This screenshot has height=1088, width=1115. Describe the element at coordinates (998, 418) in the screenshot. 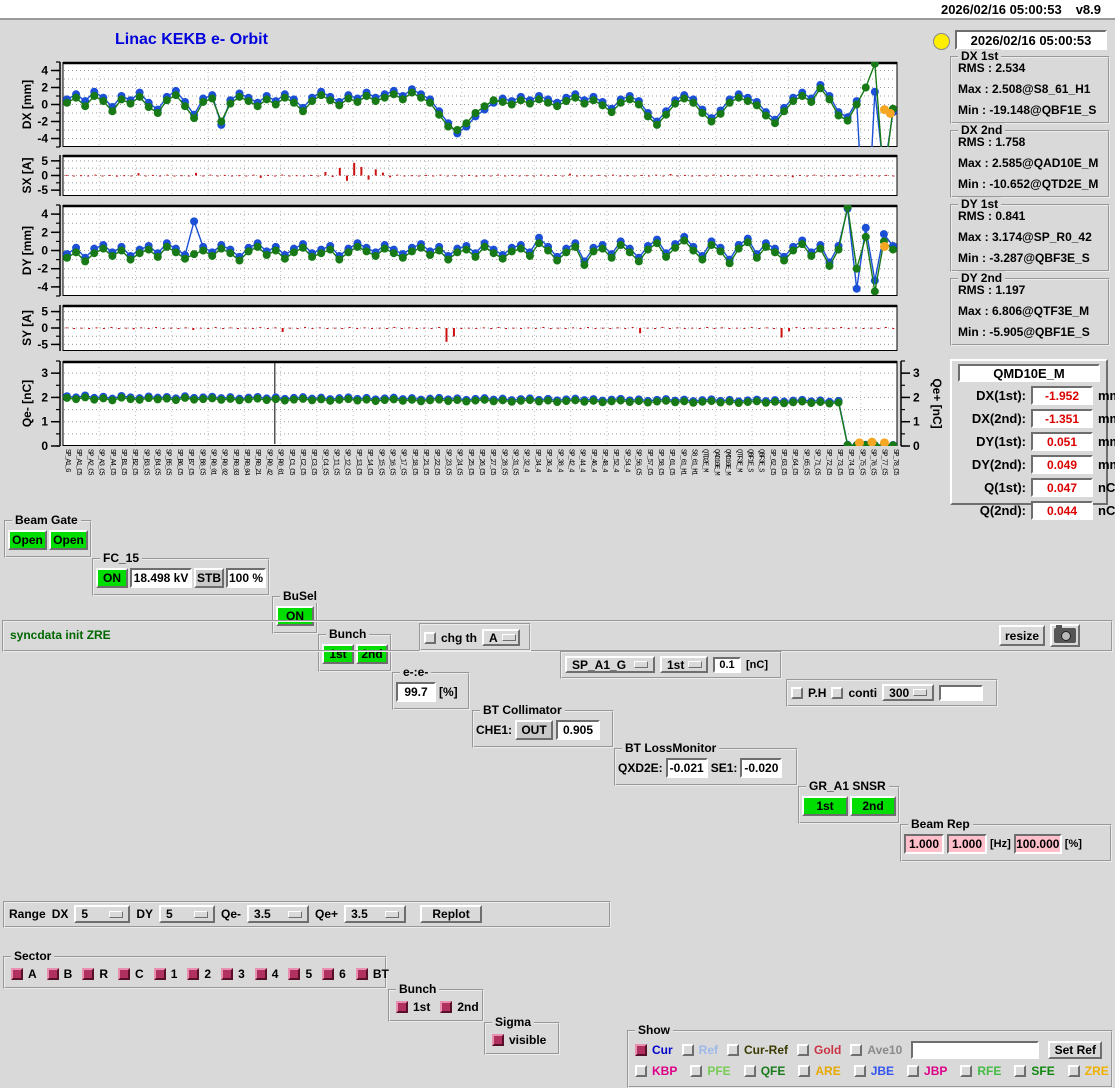

I see `monitor-row-label: DX(2nd):` at that location.